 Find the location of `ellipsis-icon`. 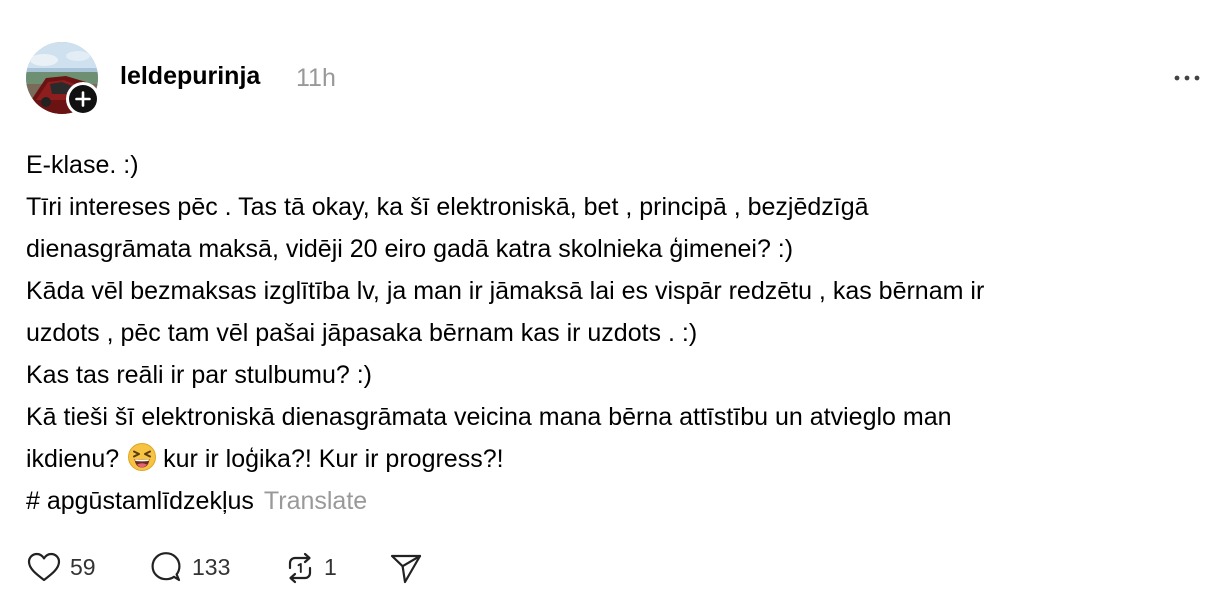

ellipsis-icon is located at coordinates (1187, 78).